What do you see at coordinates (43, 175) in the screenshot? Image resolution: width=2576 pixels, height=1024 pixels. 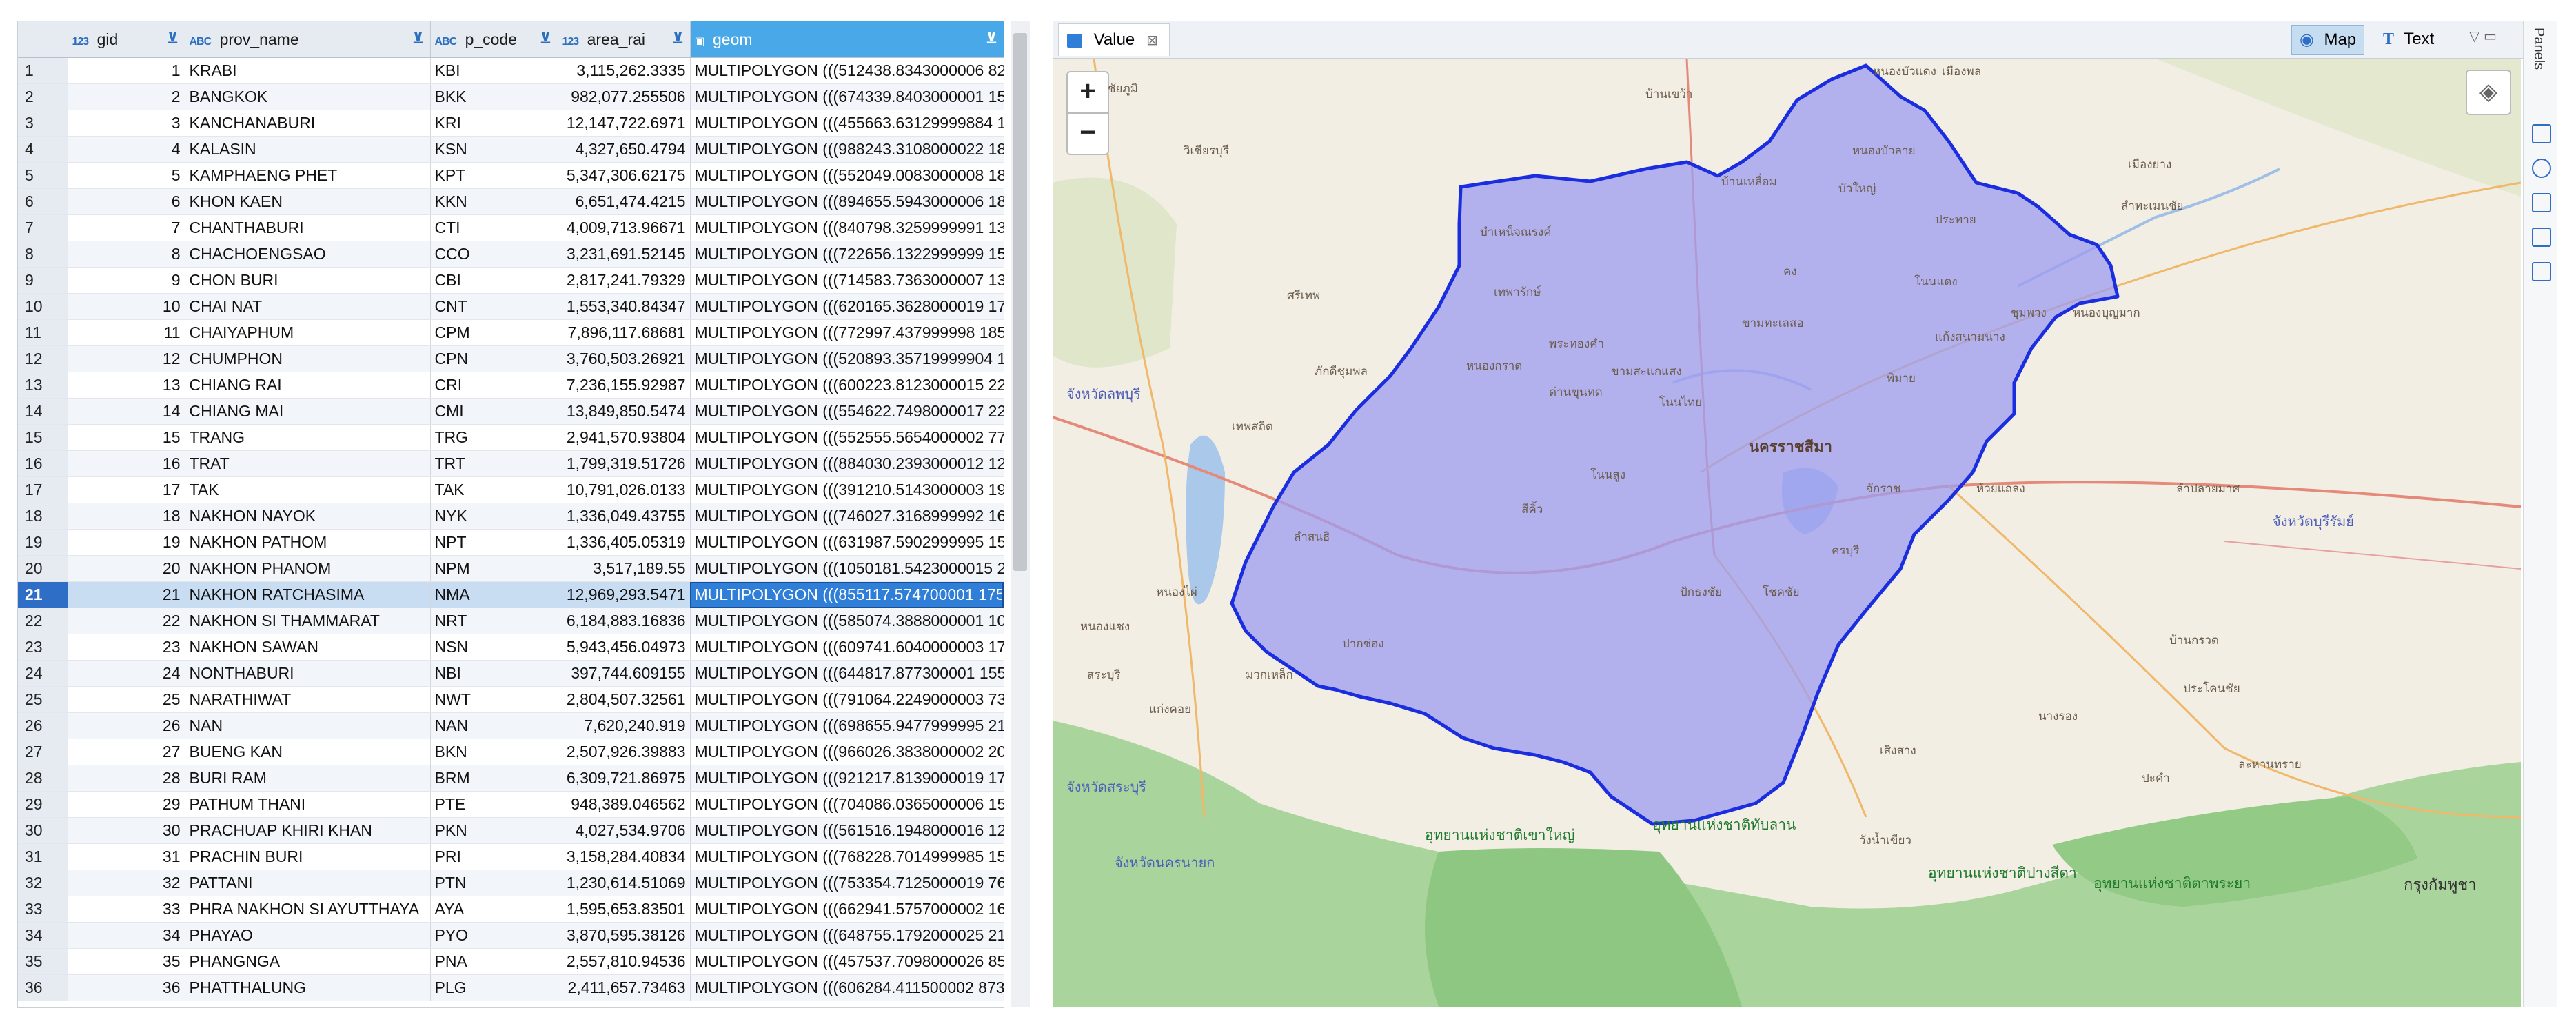 I see `row-number-cell: 5` at bounding box center [43, 175].